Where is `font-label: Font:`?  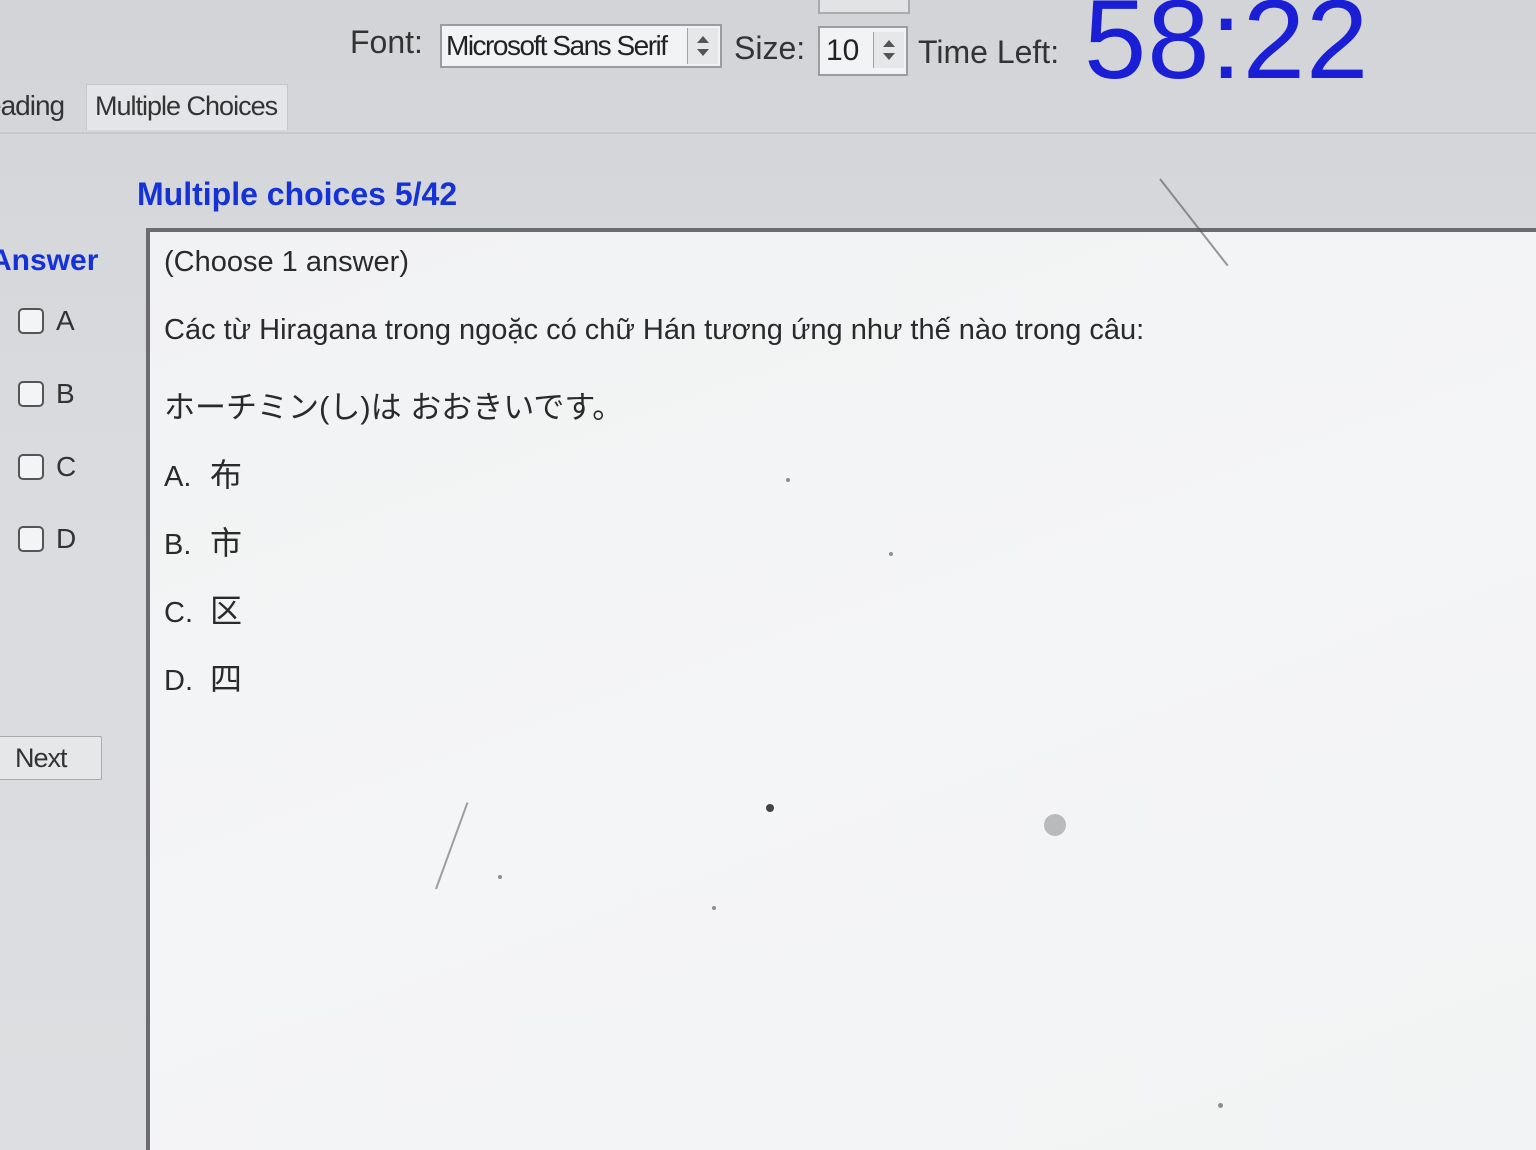
font-label: Font: is located at coordinates (386, 42).